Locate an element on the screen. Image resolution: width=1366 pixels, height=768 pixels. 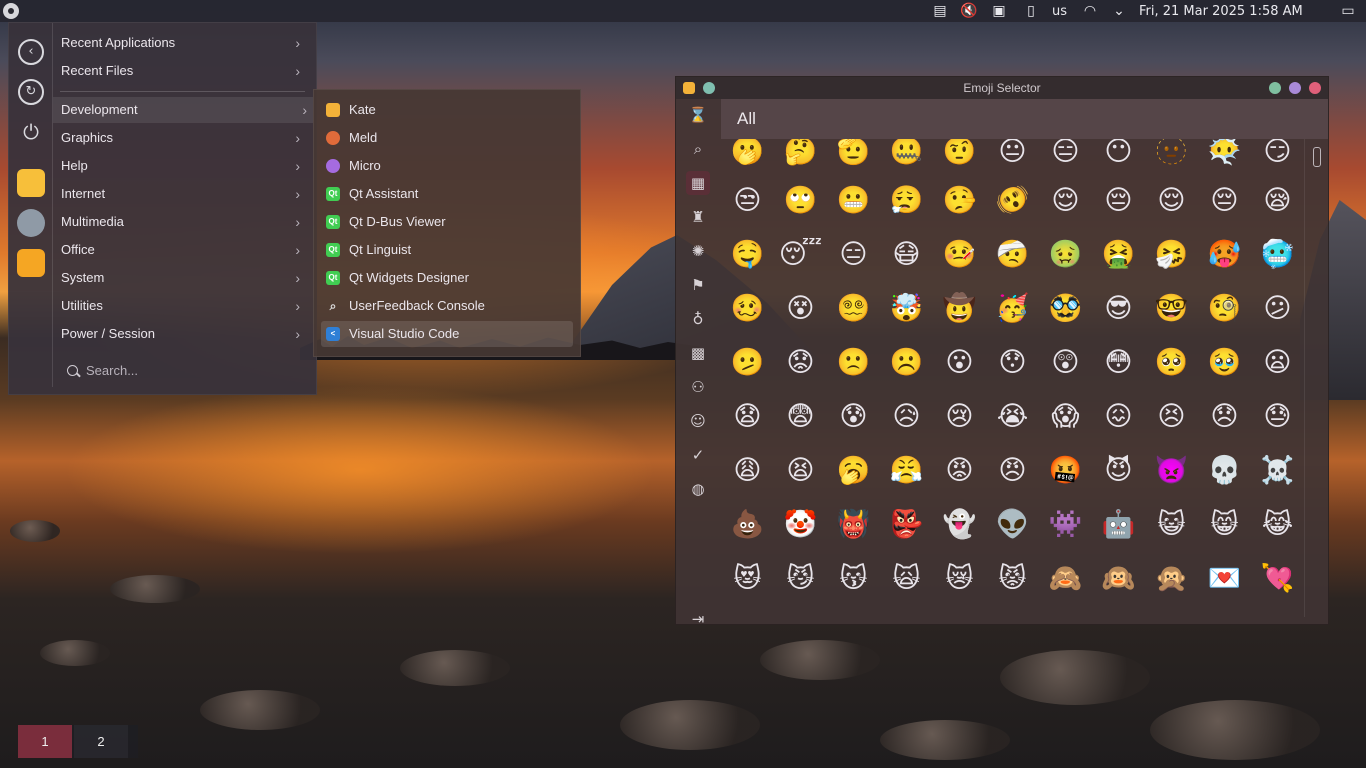
emoji-cell: 🧐 is located at coordinates (1224, 309).